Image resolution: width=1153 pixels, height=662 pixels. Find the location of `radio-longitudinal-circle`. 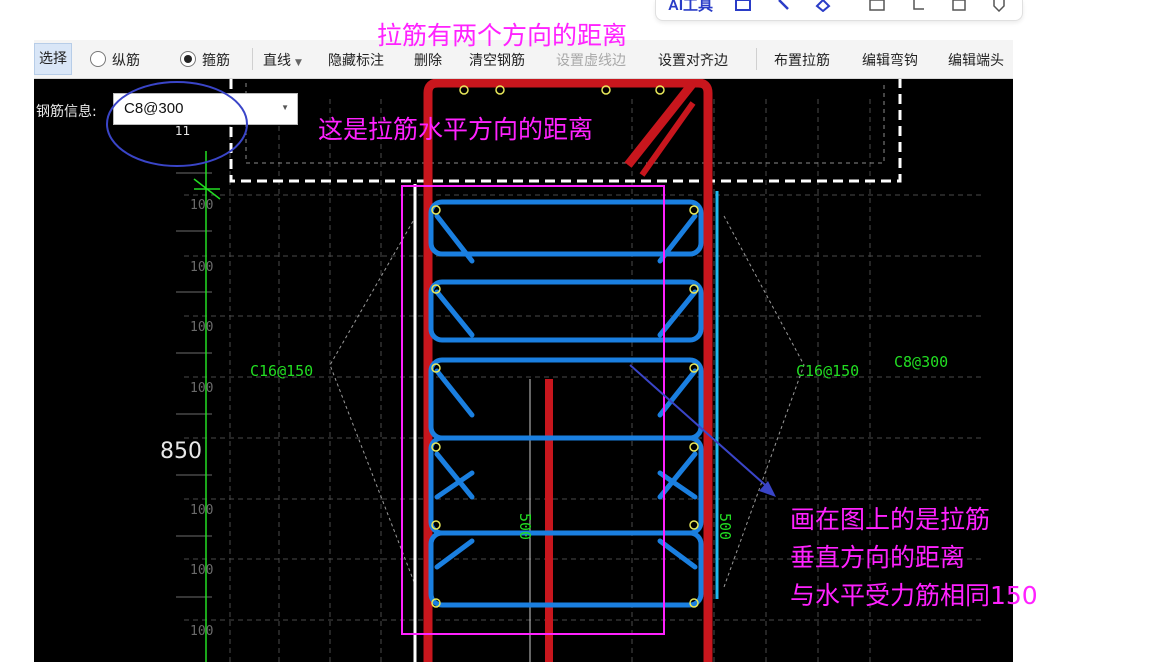

radio-longitudinal-circle is located at coordinates (98, 59).